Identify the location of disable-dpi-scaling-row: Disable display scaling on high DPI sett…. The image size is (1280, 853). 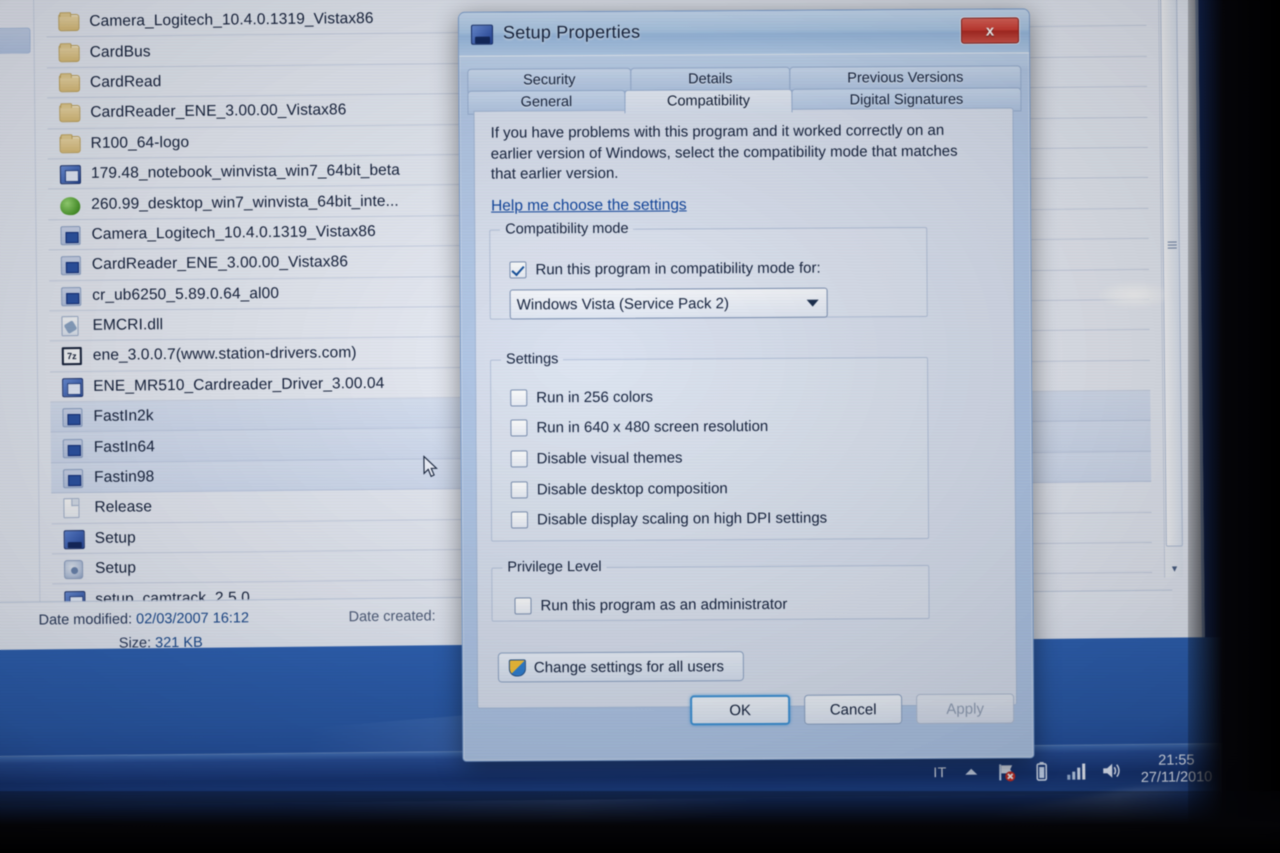
(669, 519).